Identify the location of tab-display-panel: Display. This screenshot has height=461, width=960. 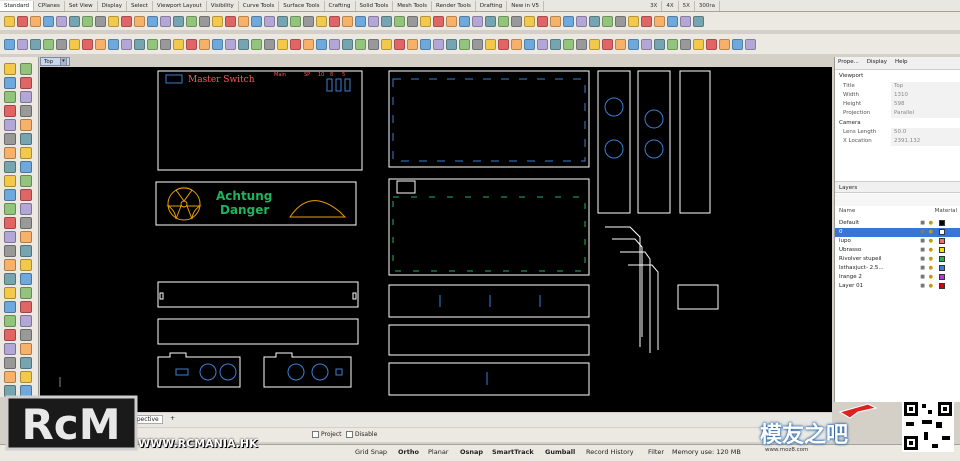
(877, 62).